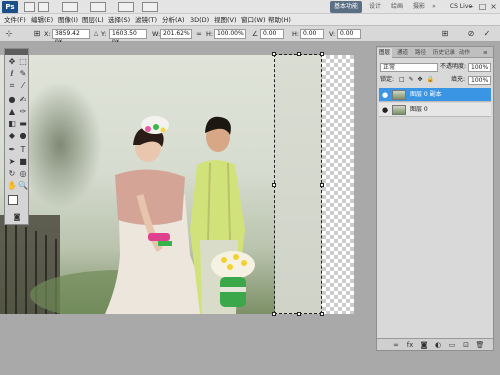 The image size is (500, 375). Describe the element at coordinates (419, 7) in the screenshot. I see `workspace-photography: 摄影` at that location.